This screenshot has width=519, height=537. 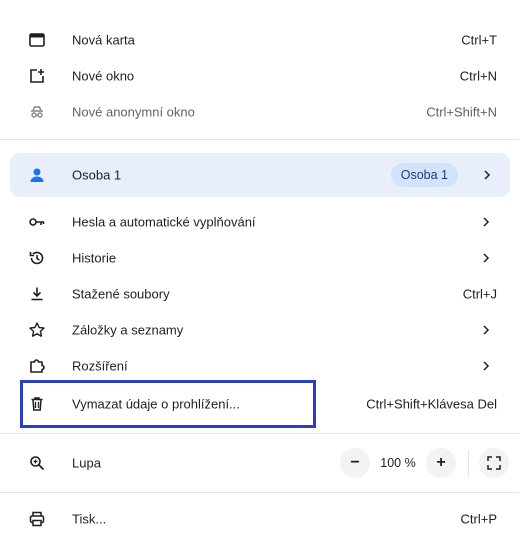 I want to click on new-tab-label: Nová karta, so click(x=103, y=40).